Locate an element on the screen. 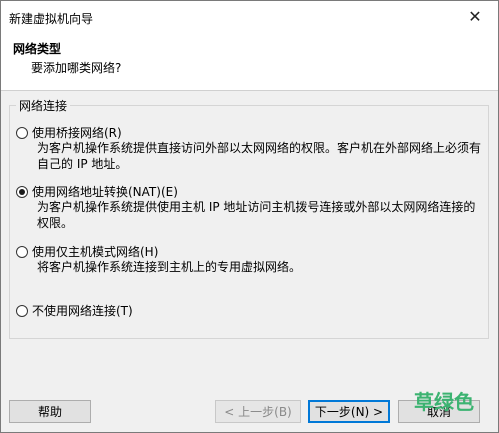 The height and width of the screenshot is (433, 499). radio-bridged is located at coordinates (22, 132).